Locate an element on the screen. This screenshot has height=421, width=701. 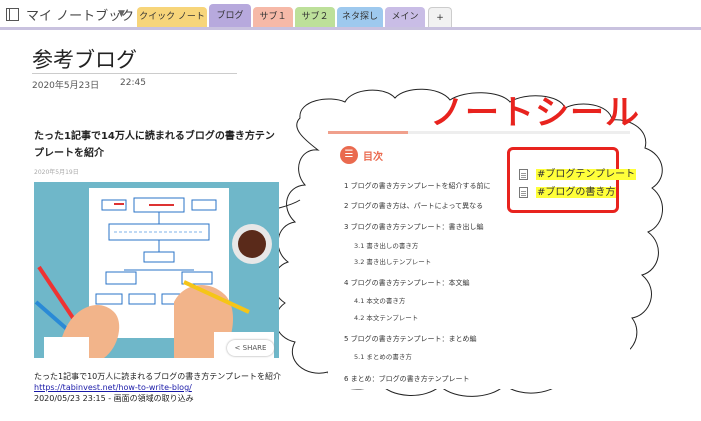
tag-text: #ブログの書き方 is located at coordinates (576, 192).